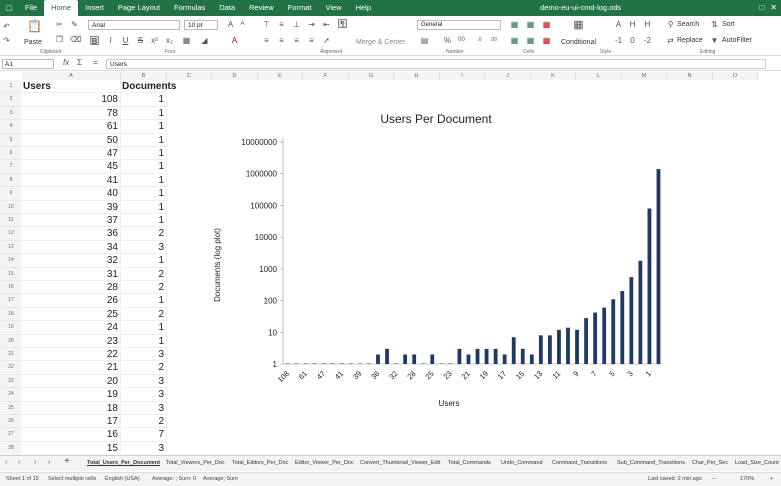 This screenshot has width=781, height=486. Describe the element at coordinates (761, 8) in the screenshot. I see `restore-icon: □` at that location.